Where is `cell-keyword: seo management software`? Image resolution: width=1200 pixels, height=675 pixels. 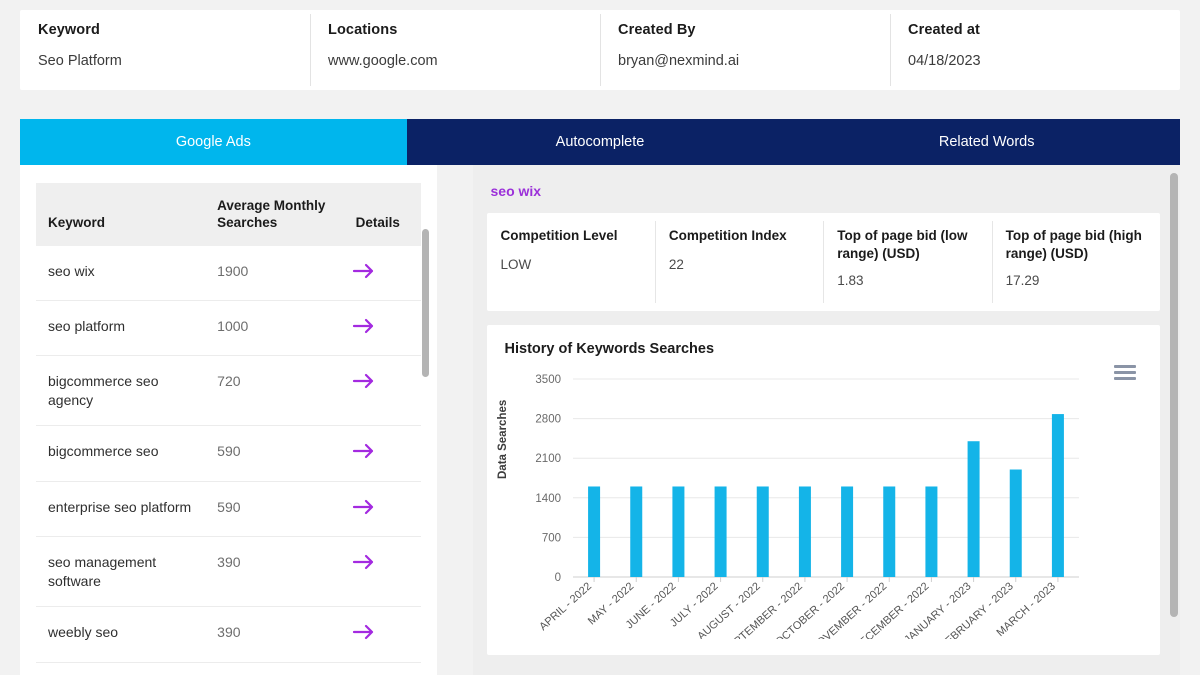 cell-keyword: seo management software is located at coordinates (121, 572).